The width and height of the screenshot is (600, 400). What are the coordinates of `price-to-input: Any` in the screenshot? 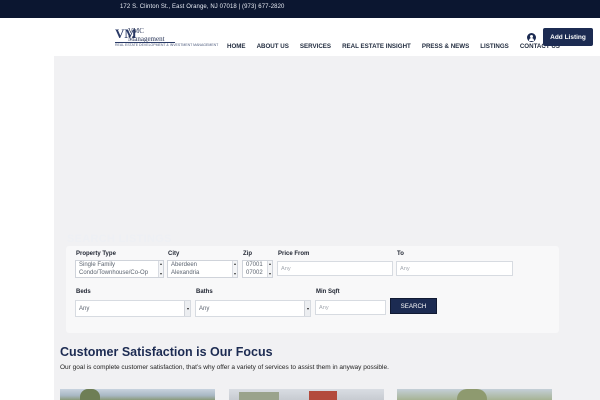 It's located at (454, 268).